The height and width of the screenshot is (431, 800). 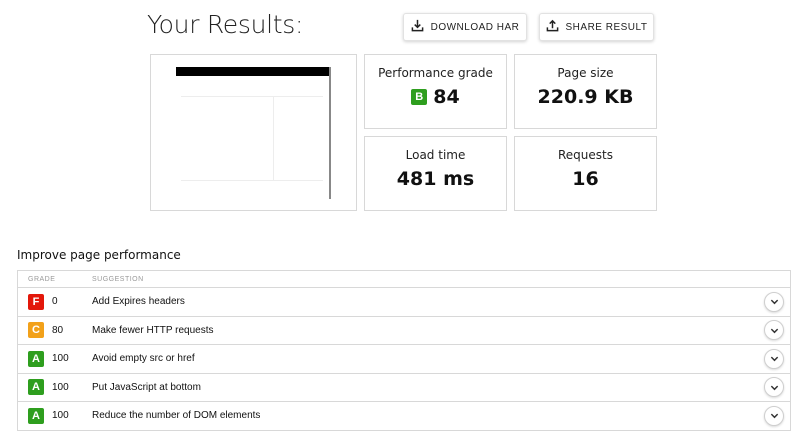 What do you see at coordinates (404, 302) in the screenshot?
I see `table-row: F 0 Add Expires headers` at bounding box center [404, 302].